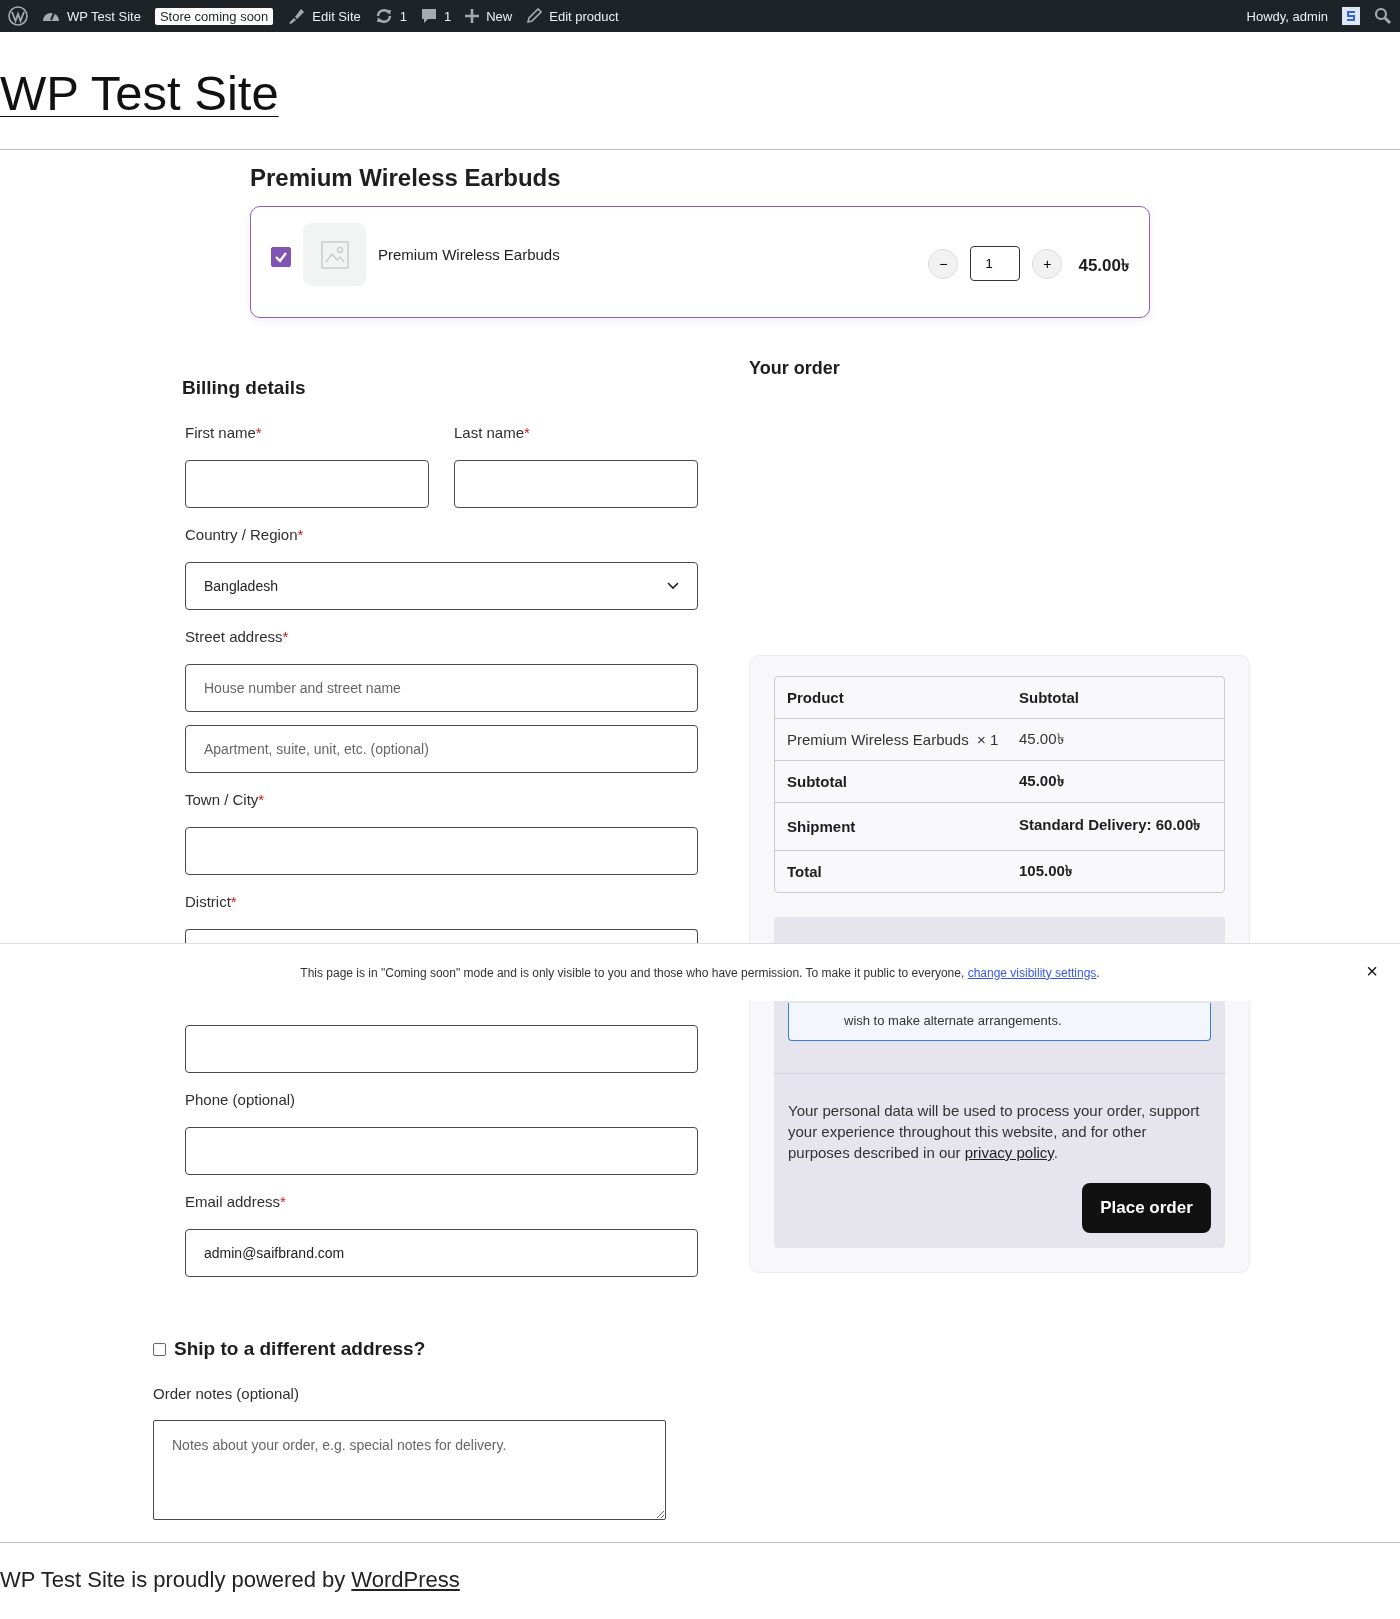  Describe the element at coordinates (245, 535) in the screenshot. I see `field-label: Country / Region*` at that location.